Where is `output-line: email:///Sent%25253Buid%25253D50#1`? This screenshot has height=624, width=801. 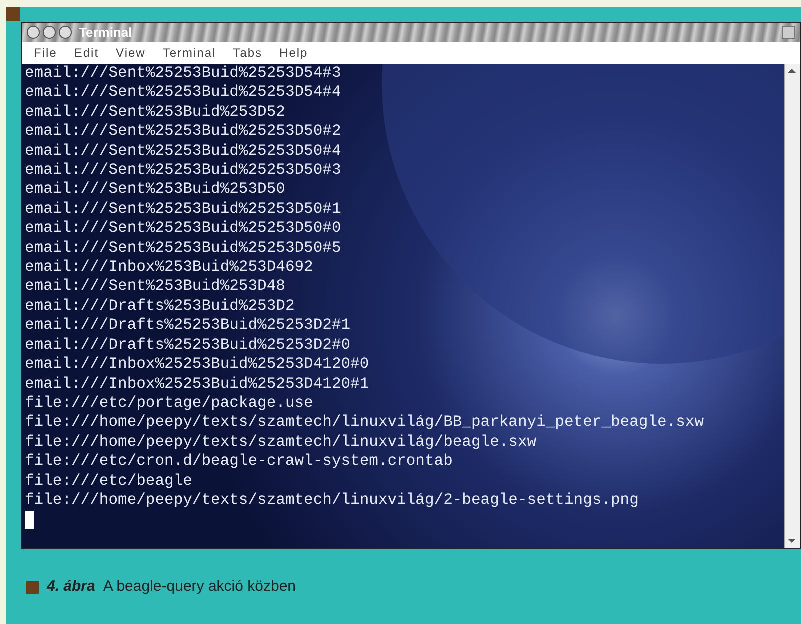
output-line: email:///Sent%25253Buid%25253D50#1 is located at coordinates (183, 210).